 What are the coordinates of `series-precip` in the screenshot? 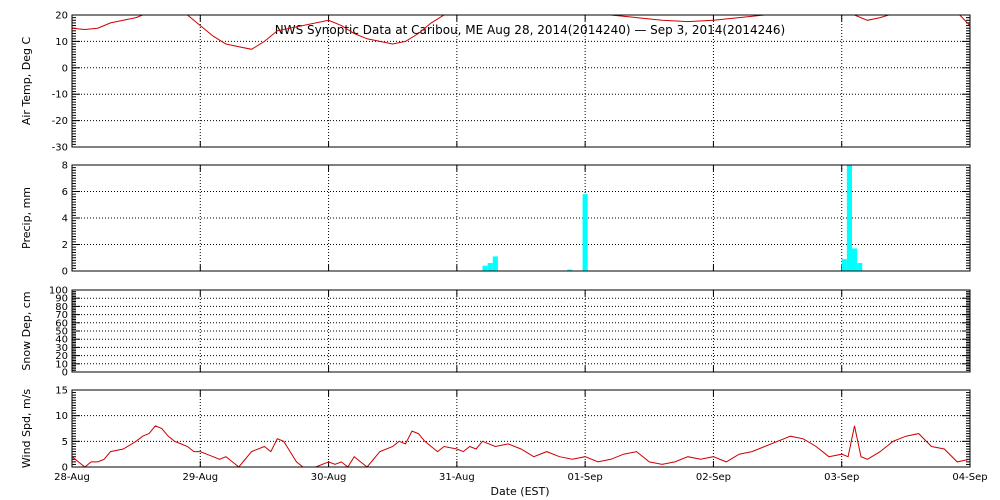 It's located at (672, 218).